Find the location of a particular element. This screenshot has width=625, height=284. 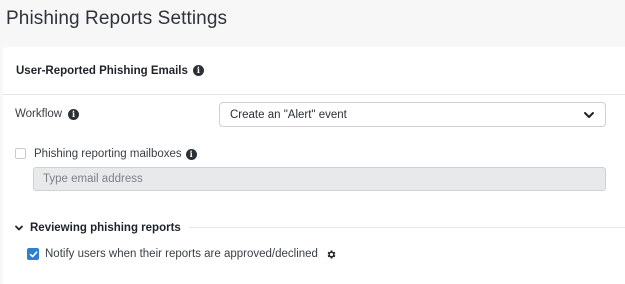

notify-checkbox is located at coordinates (33, 254).